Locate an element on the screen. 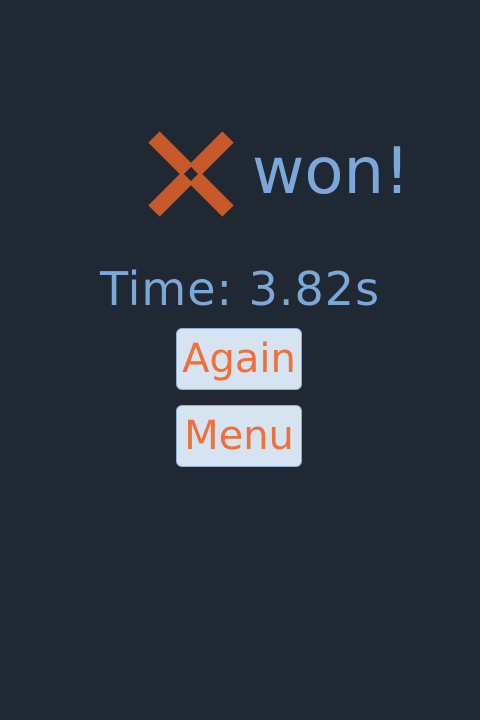  x-mark-icon is located at coordinates (191, 174).